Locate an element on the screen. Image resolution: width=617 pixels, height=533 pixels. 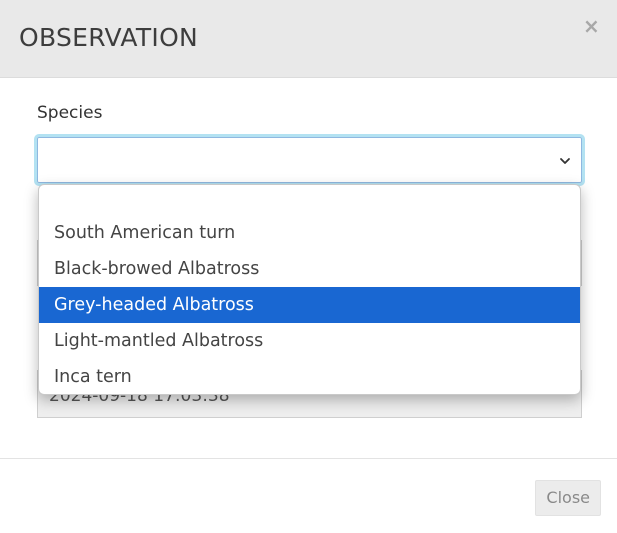
species-option: Light-mantled Albatross is located at coordinates (309, 341).